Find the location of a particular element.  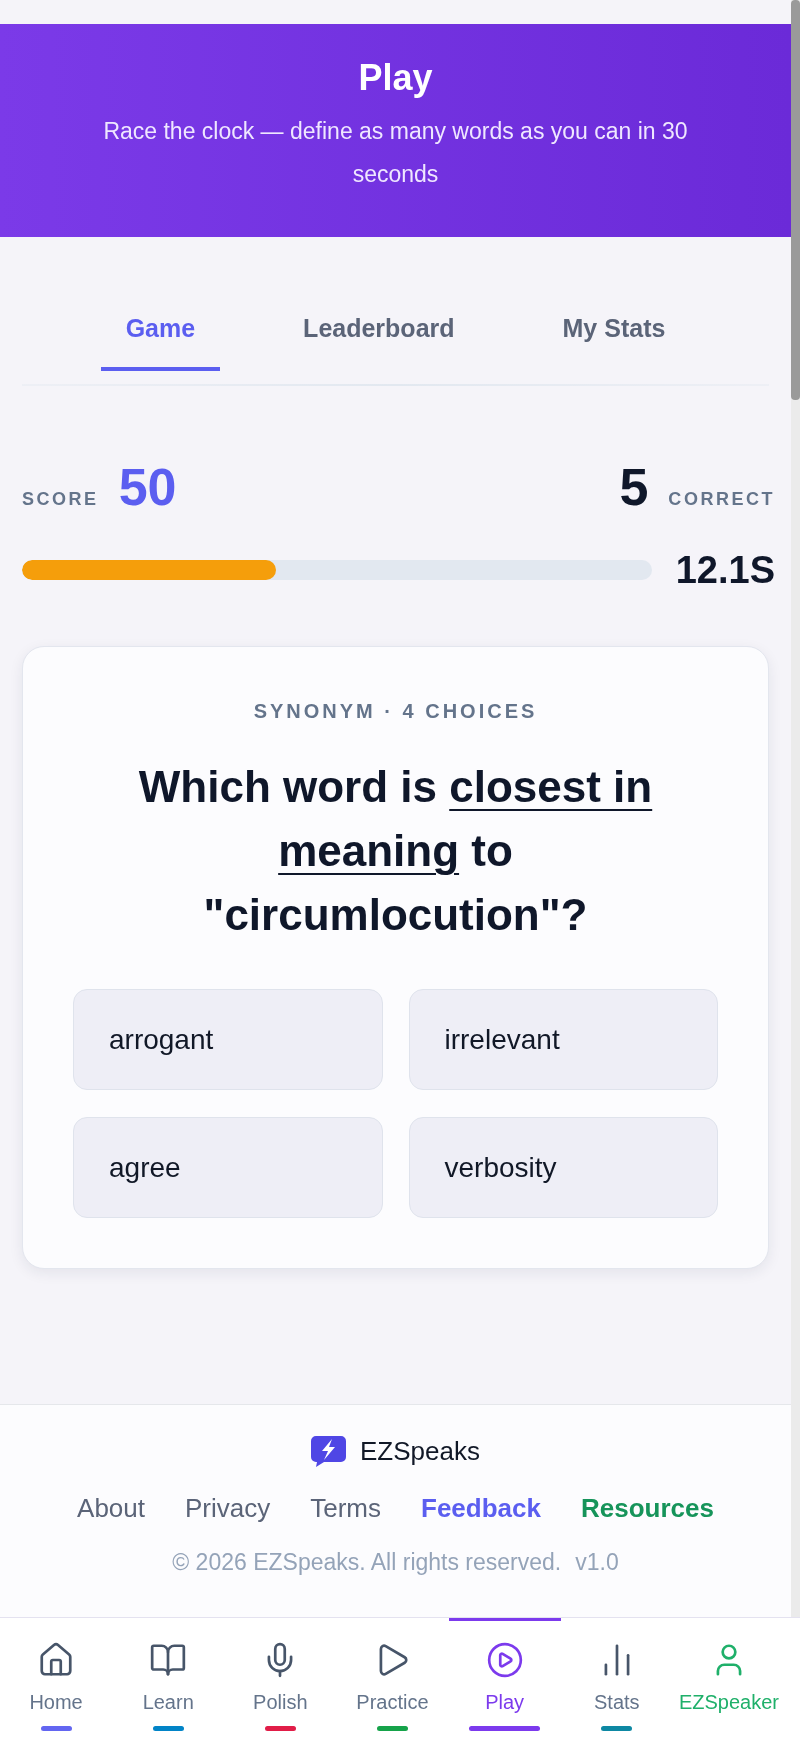

brand-name: EZSpeaks is located at coordinates (420, 1451).